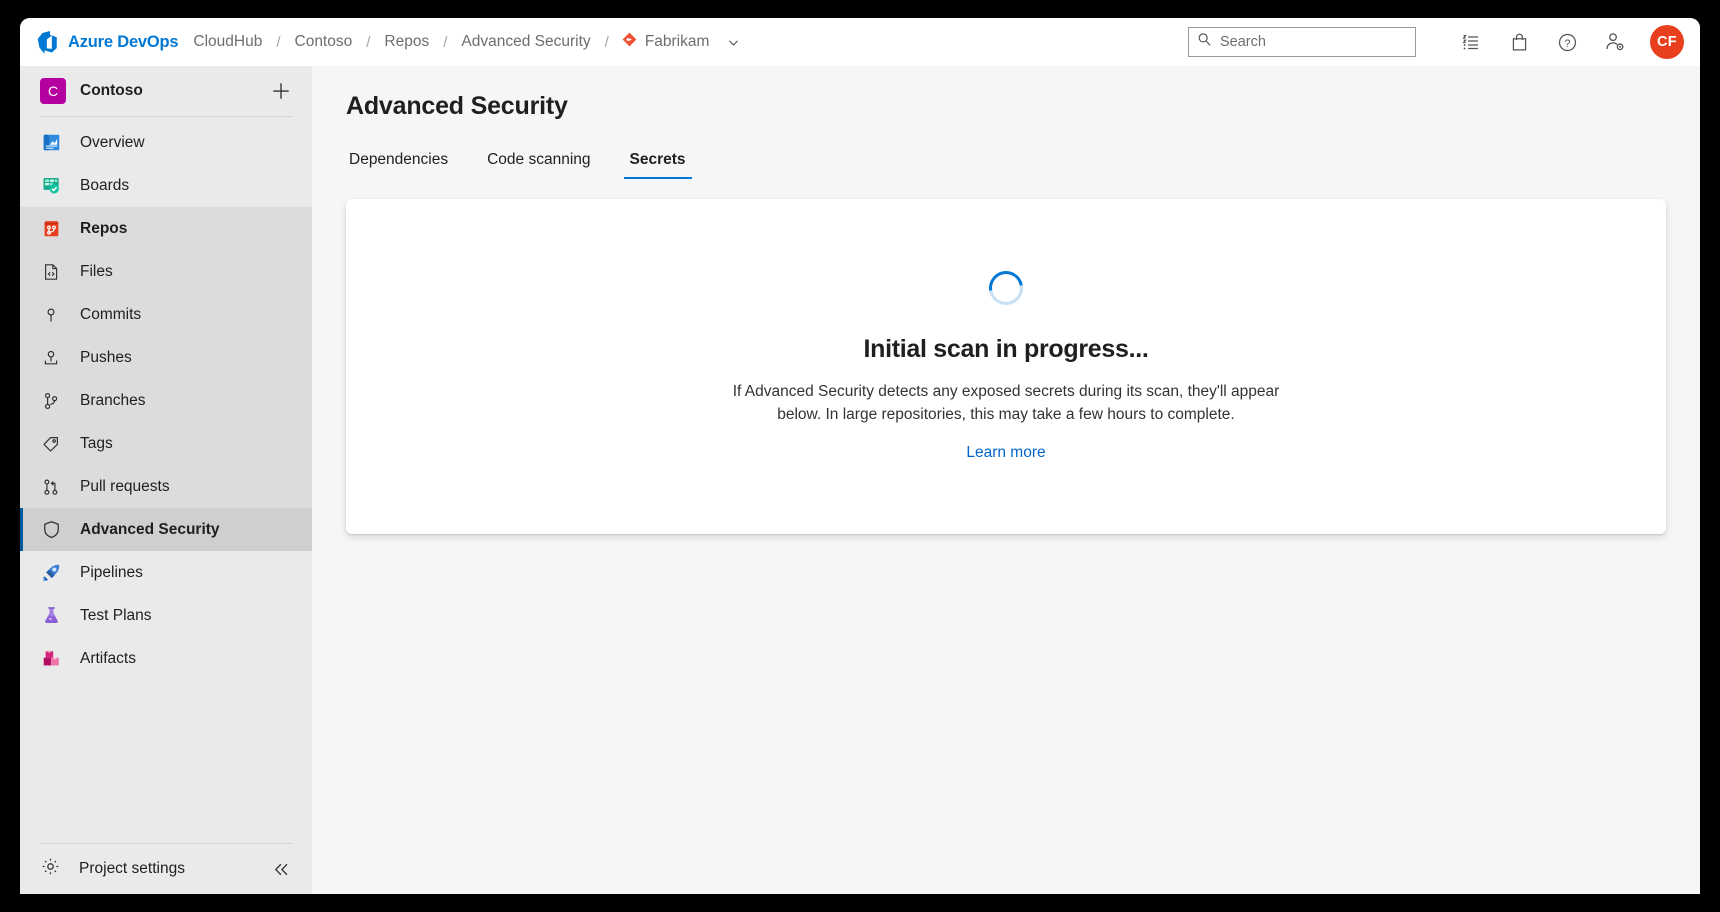 This screenshot has width=1720, height=912. Describe the element at coordinates (166, 91) in the screenshot. I see `project-header: C Contoso` at that location.